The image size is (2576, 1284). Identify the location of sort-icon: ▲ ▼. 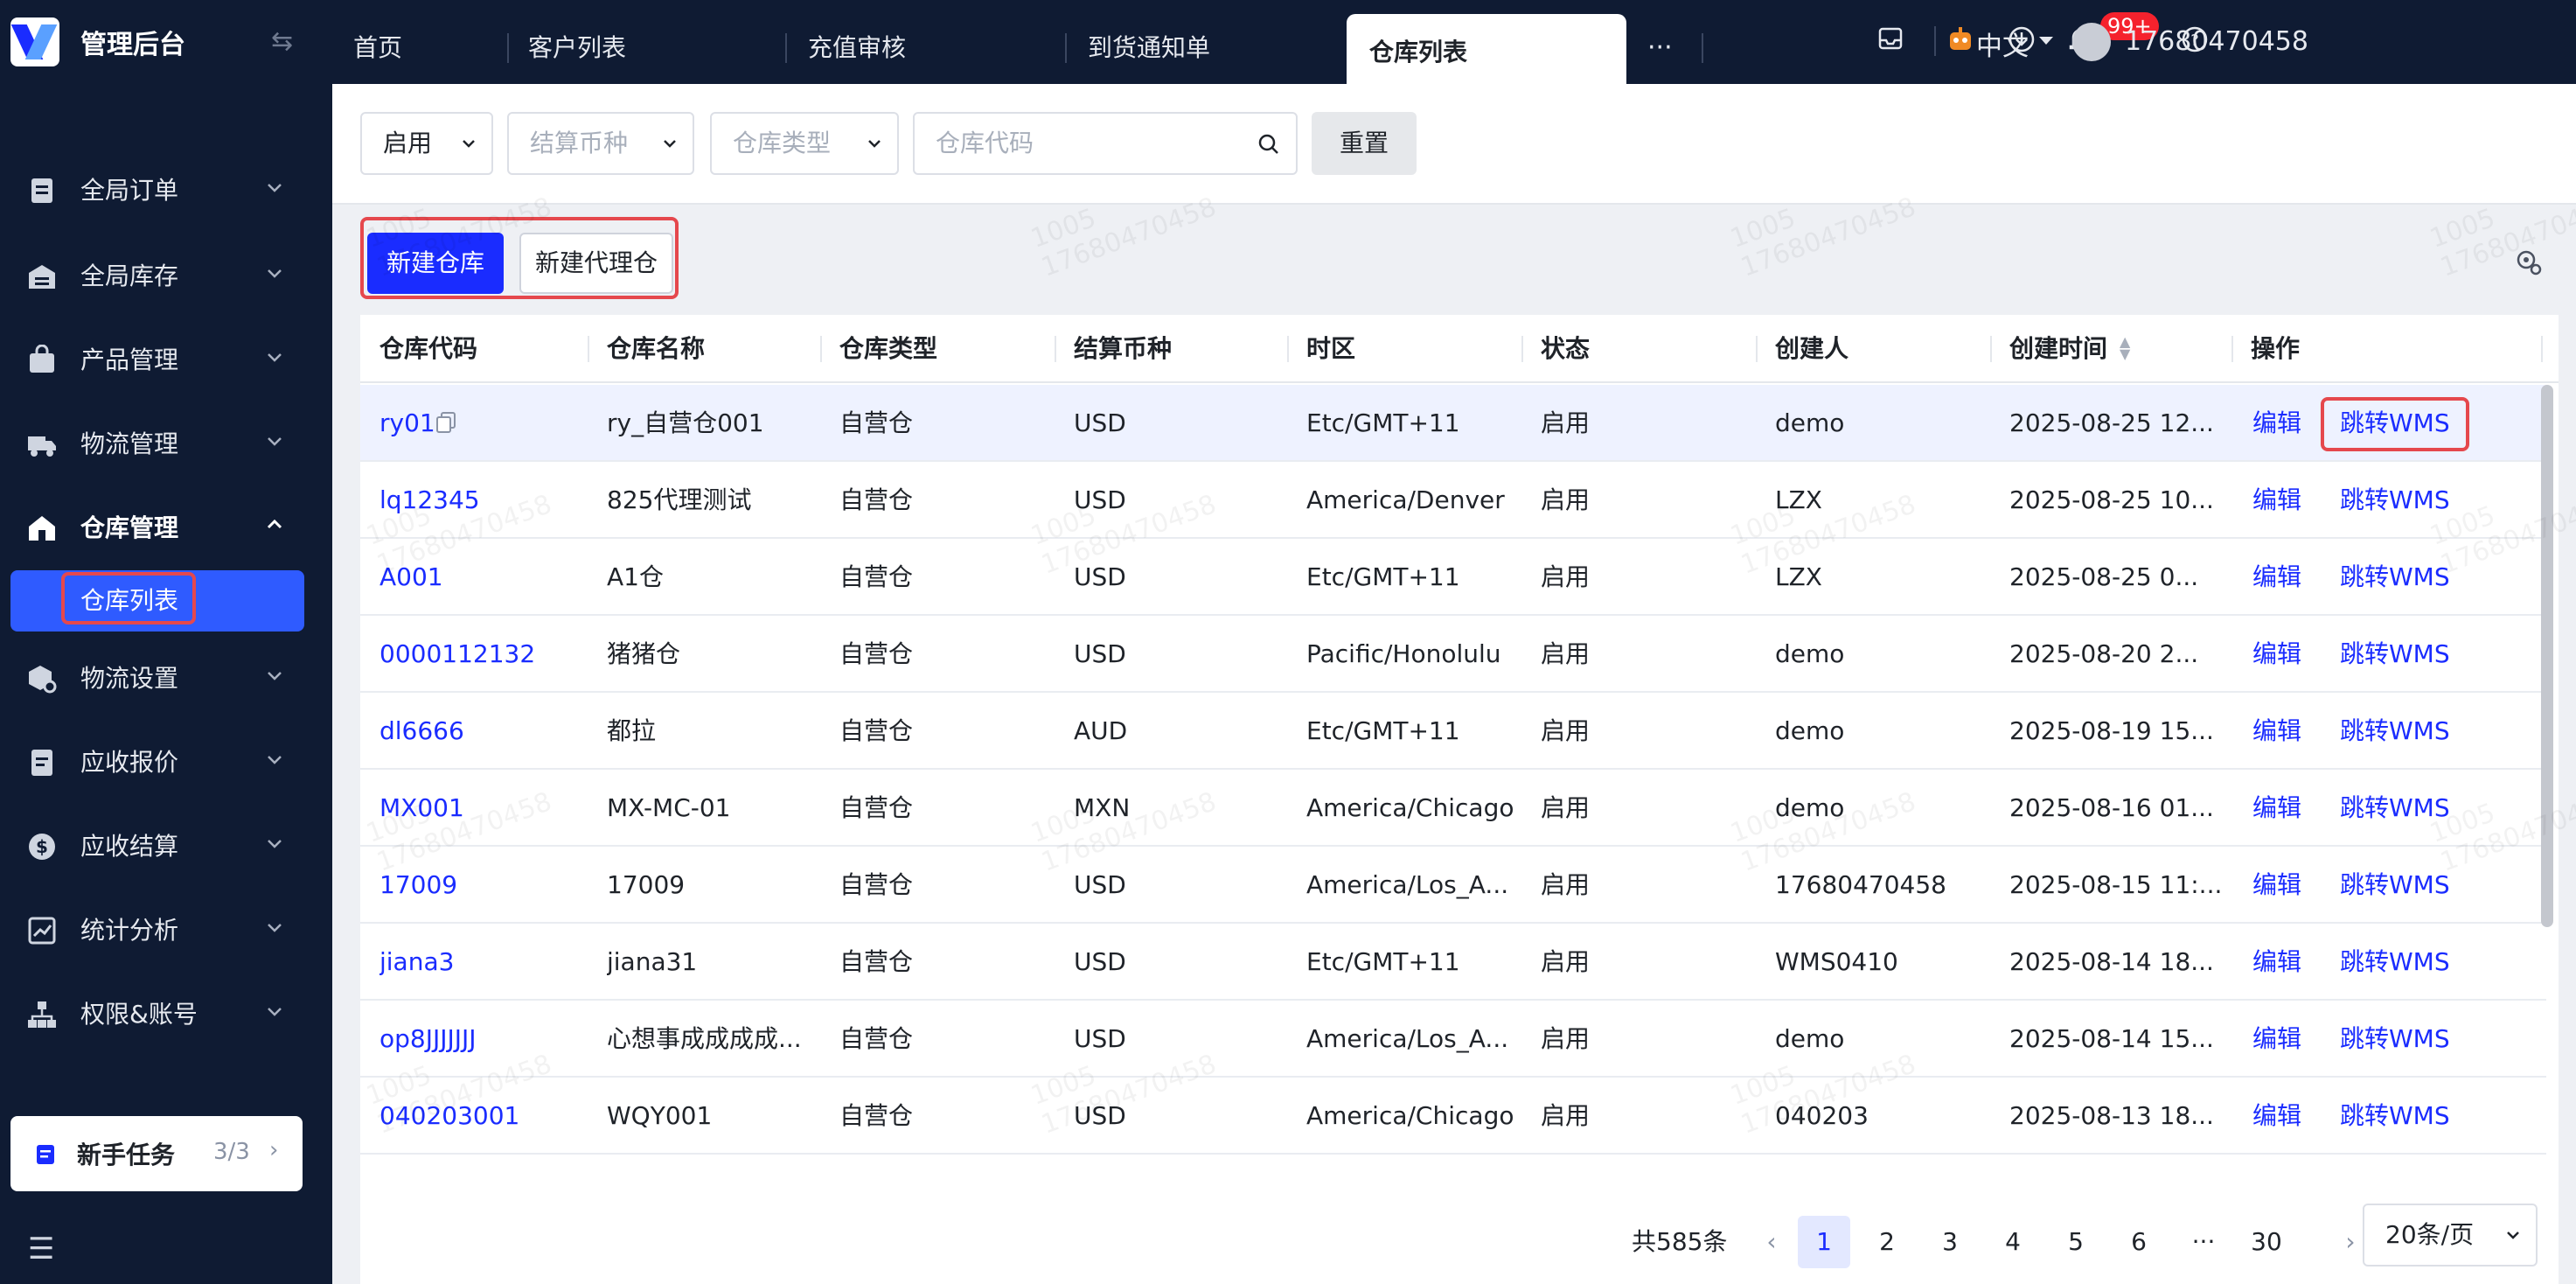
(2125, 348).